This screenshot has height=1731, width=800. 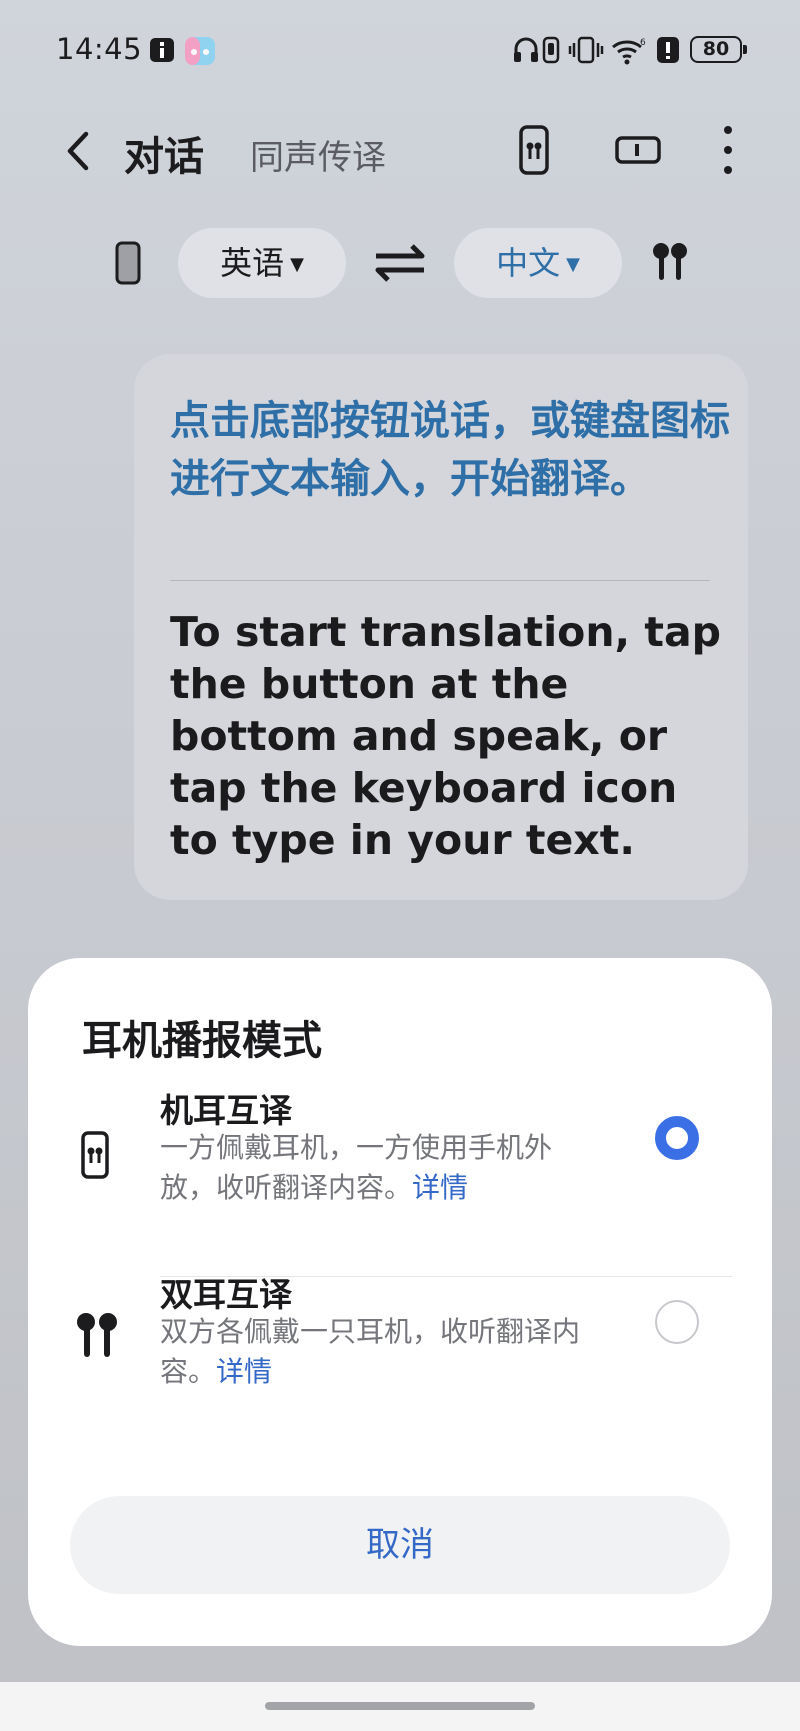 What do you see at coordinates (643, 43) in the screenshot?
I see `svg-text: 6` at bounding box center [643, 43].